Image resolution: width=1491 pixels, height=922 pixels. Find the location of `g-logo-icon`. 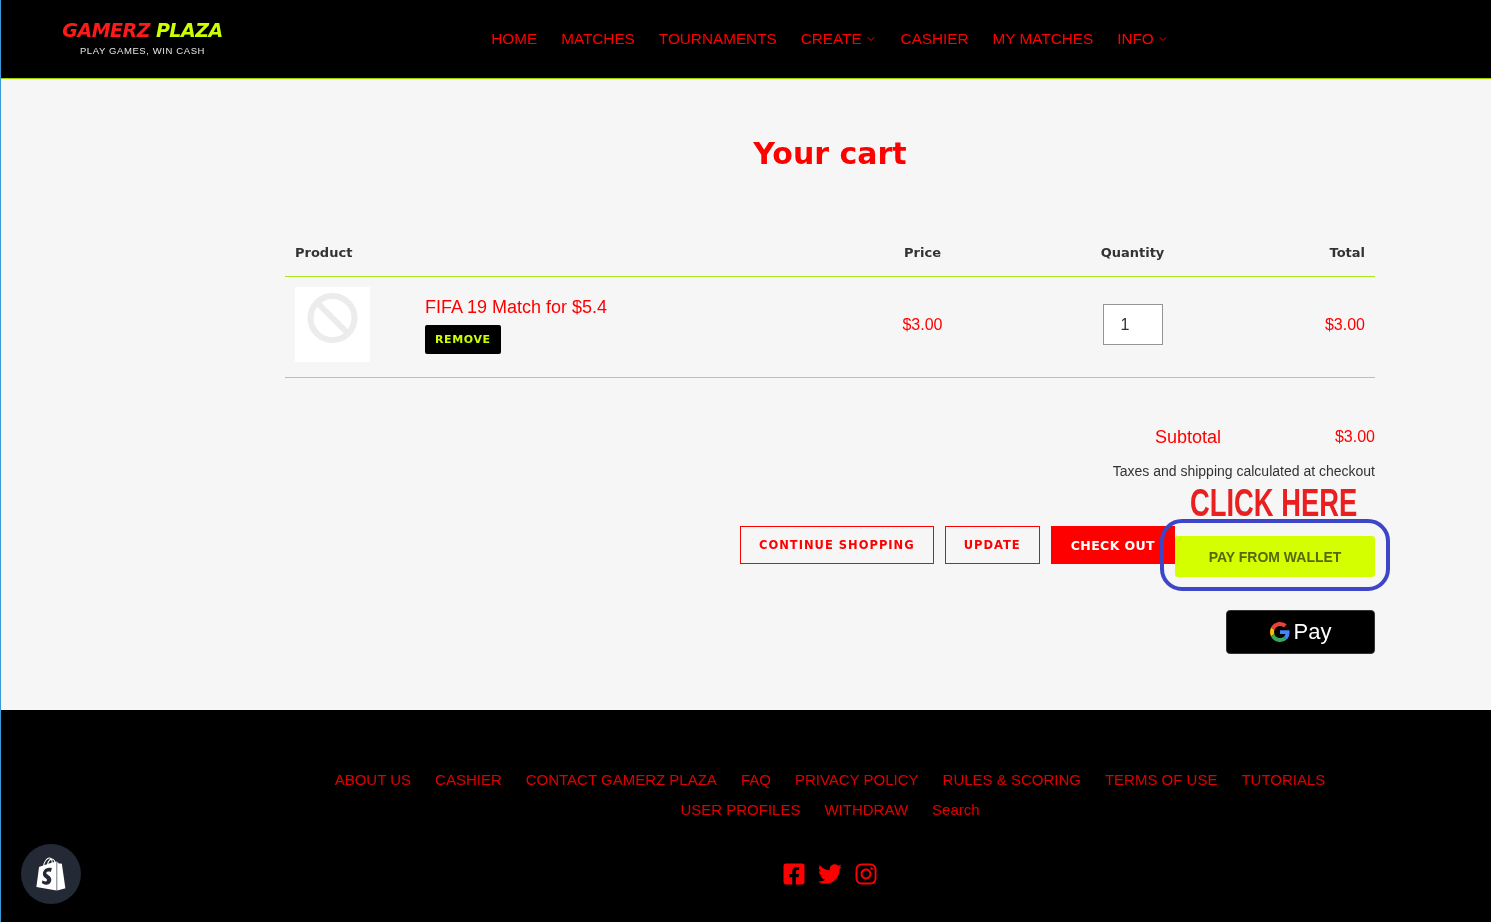

g-logo-icon is located at coordinates (1279, 632).